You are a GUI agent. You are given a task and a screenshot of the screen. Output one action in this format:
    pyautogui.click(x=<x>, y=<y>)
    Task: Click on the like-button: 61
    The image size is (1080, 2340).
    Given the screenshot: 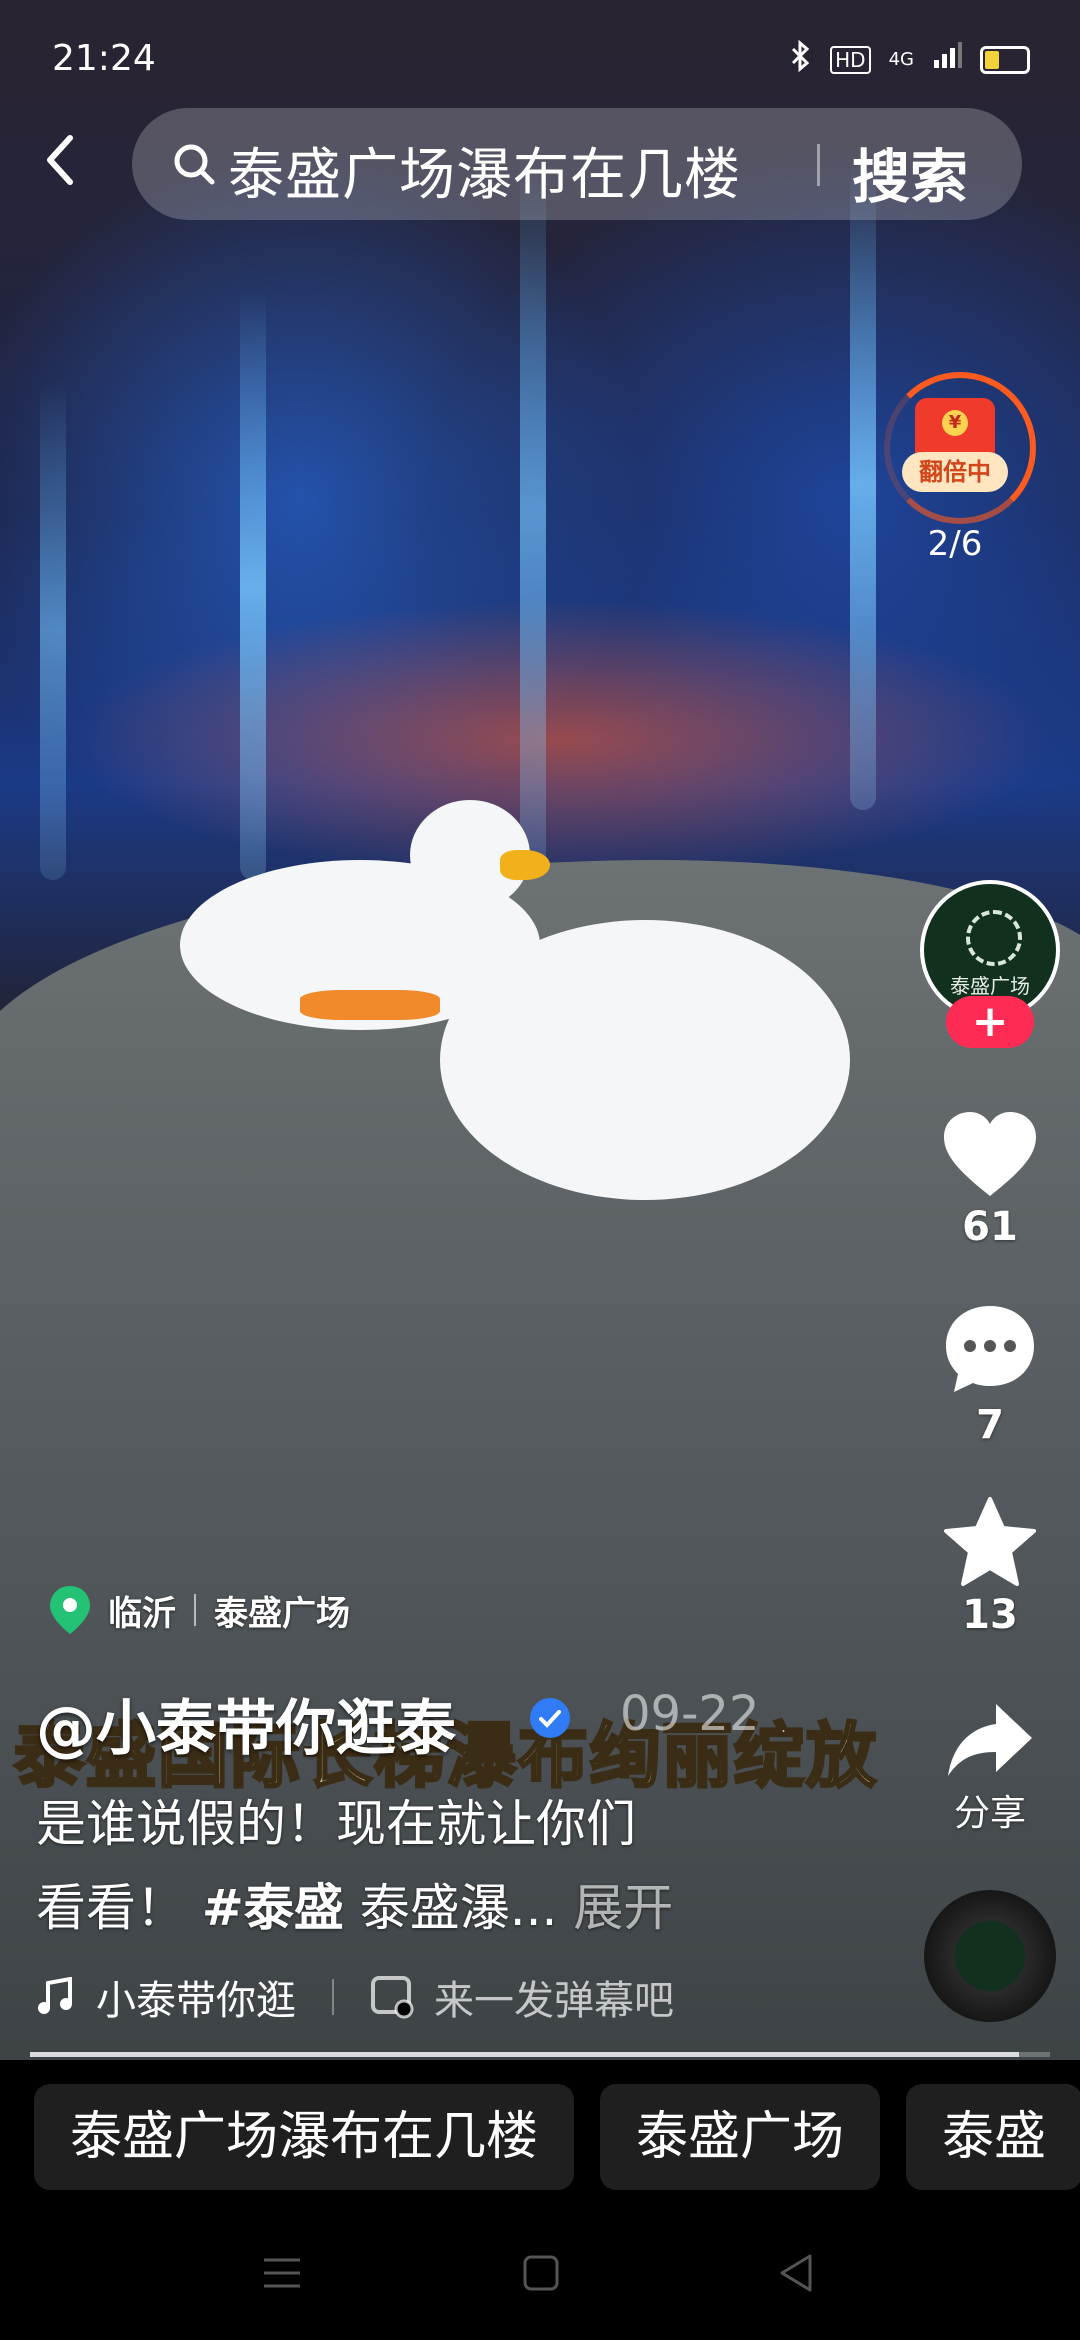 What is the action you would take?
    pyautogui.click(x=990, y=1180)
    